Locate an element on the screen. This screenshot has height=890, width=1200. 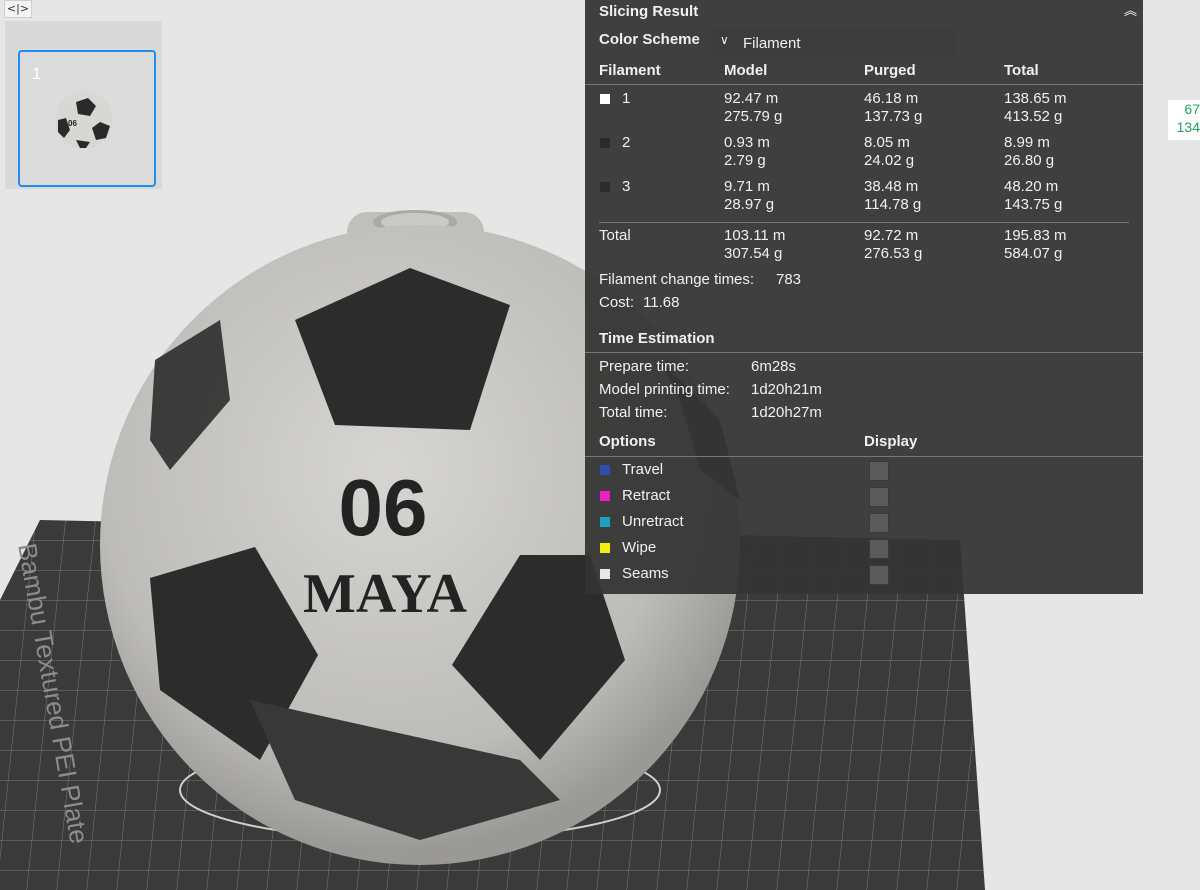
color-scheme-dropdown: ∨ Filament is located at coordinates (833, 43).